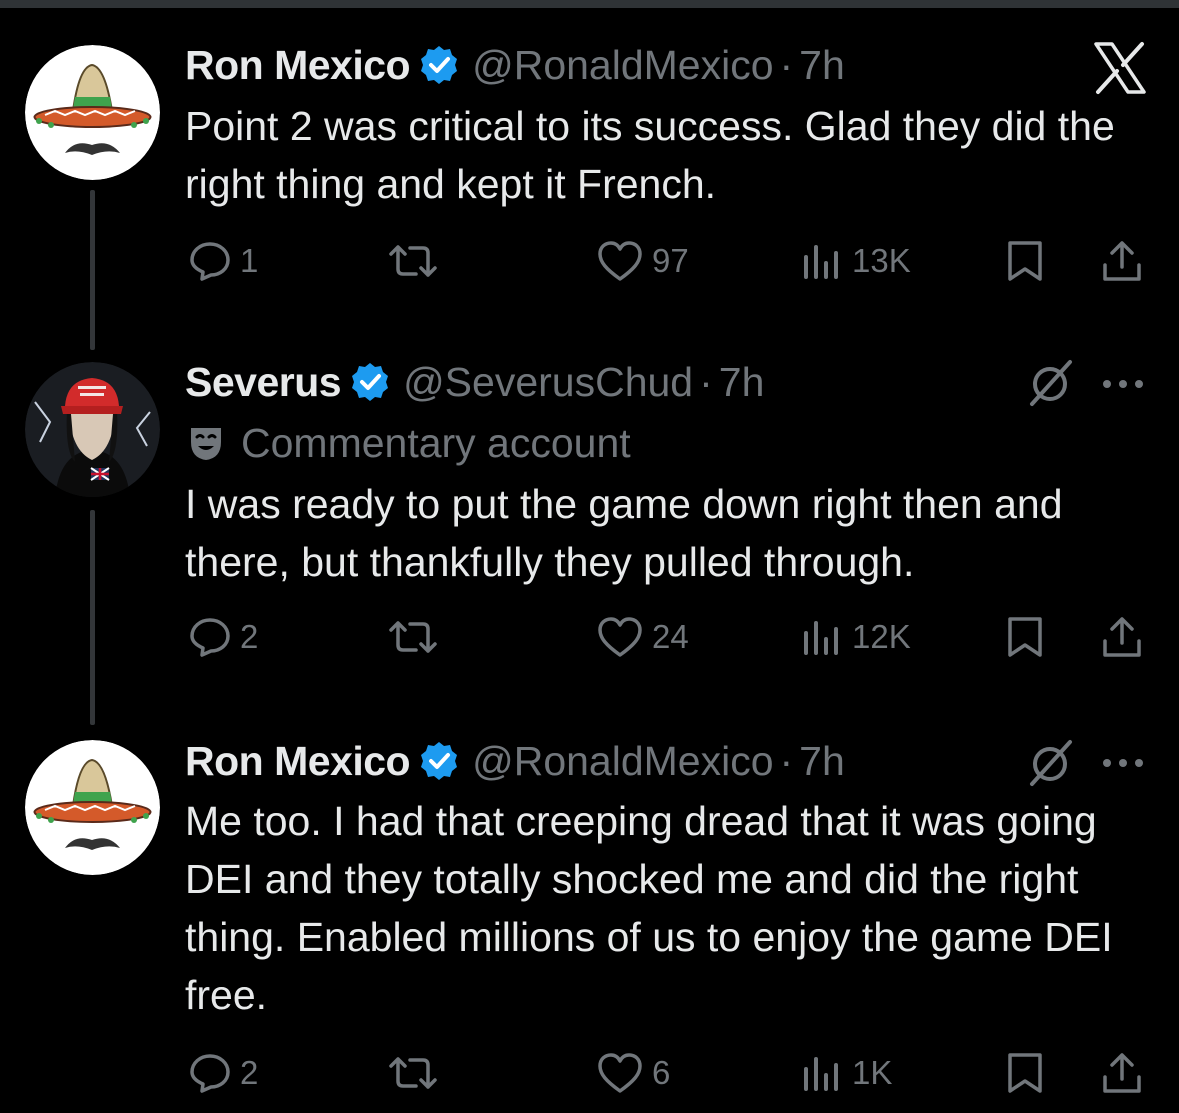  What do you see at coordinates (589, 4) in the screenshot?
I see `top-divider` at bounding box center [589, 4].